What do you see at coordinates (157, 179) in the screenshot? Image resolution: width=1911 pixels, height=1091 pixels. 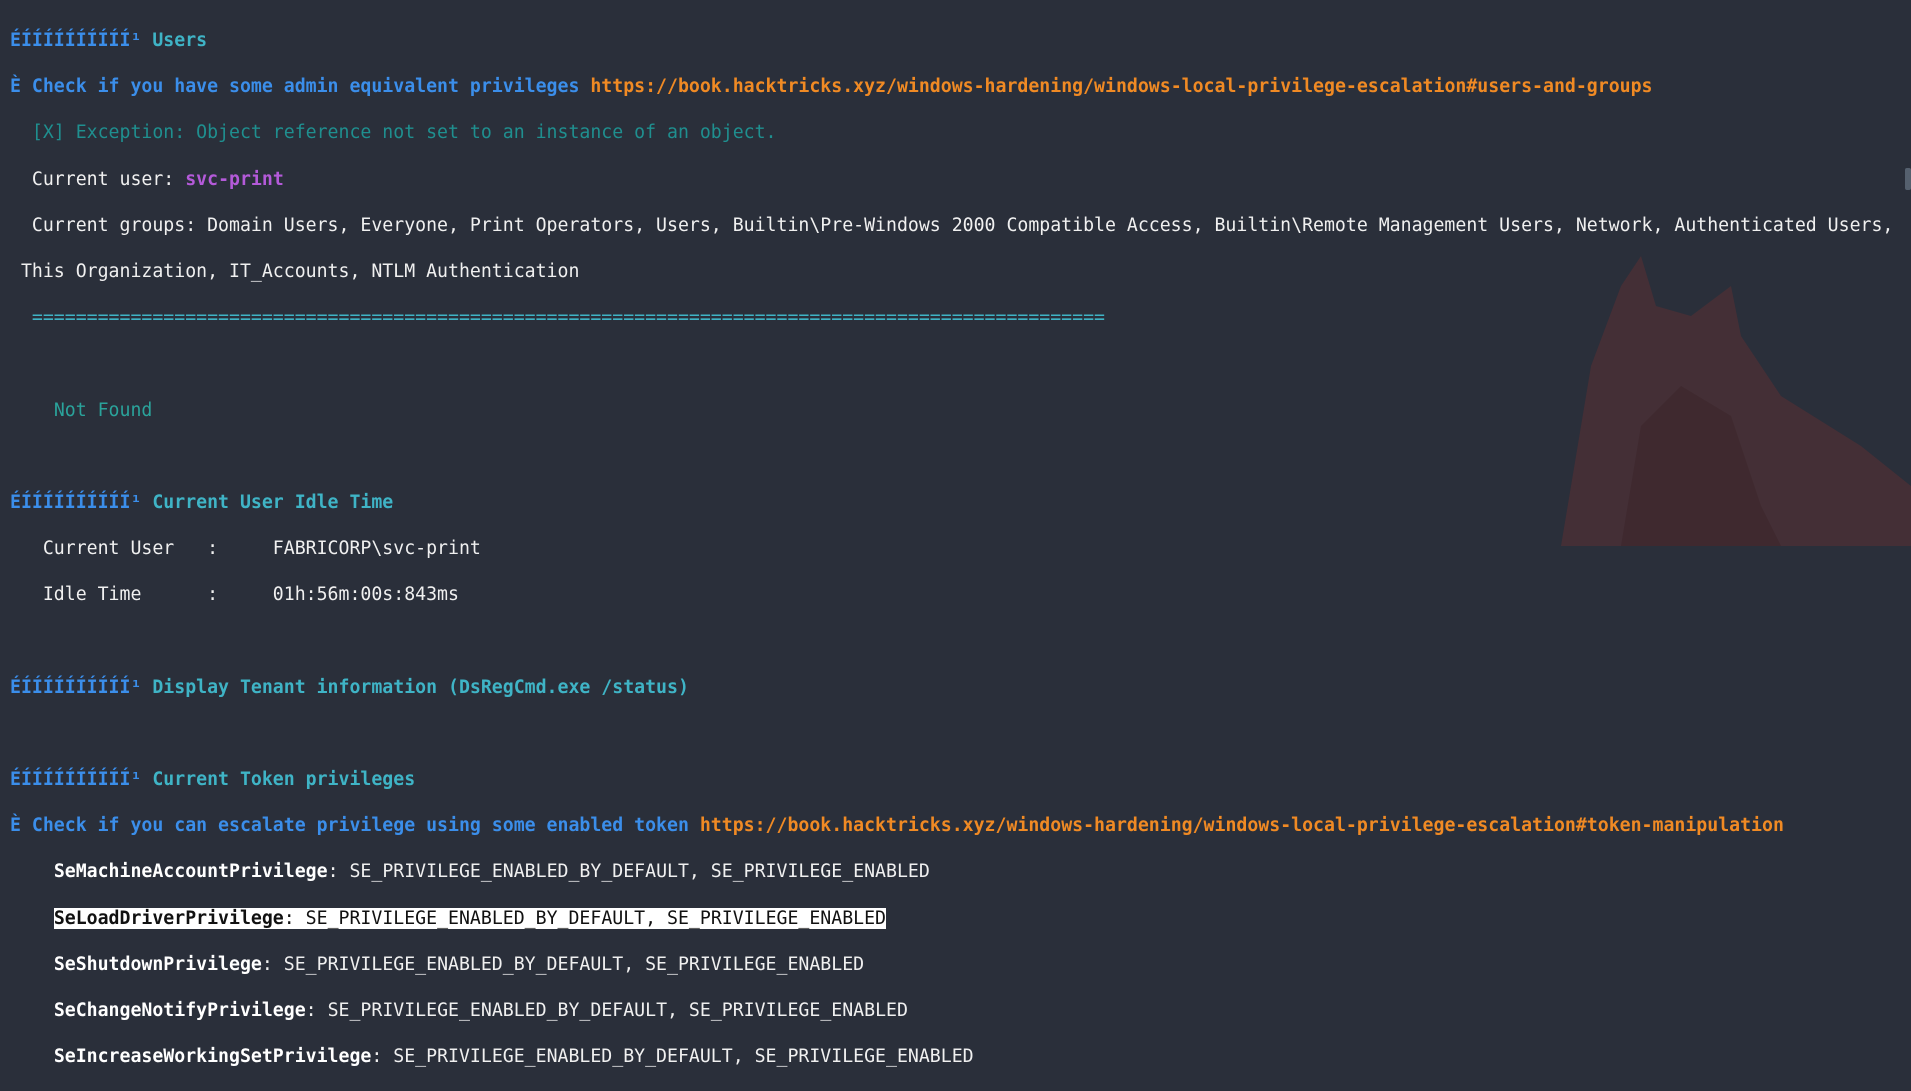 I see `current-user-line: Current user: svc-print` at bounding box center [157, 179].